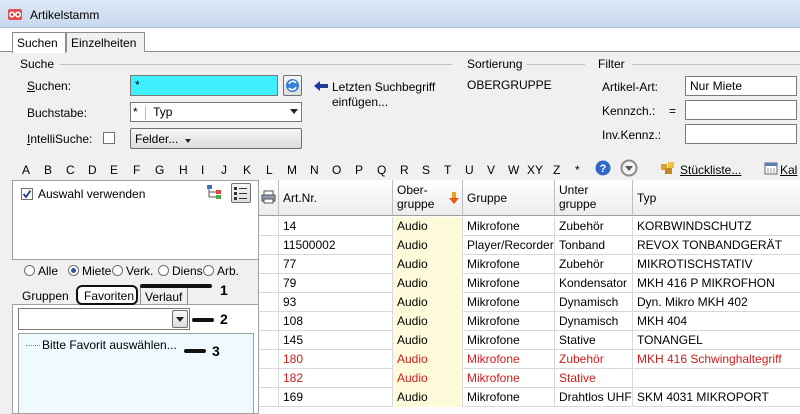 Image resolution: width=800 pixels, height=414 pixels. I want to click on details-button, so click(241, 193).